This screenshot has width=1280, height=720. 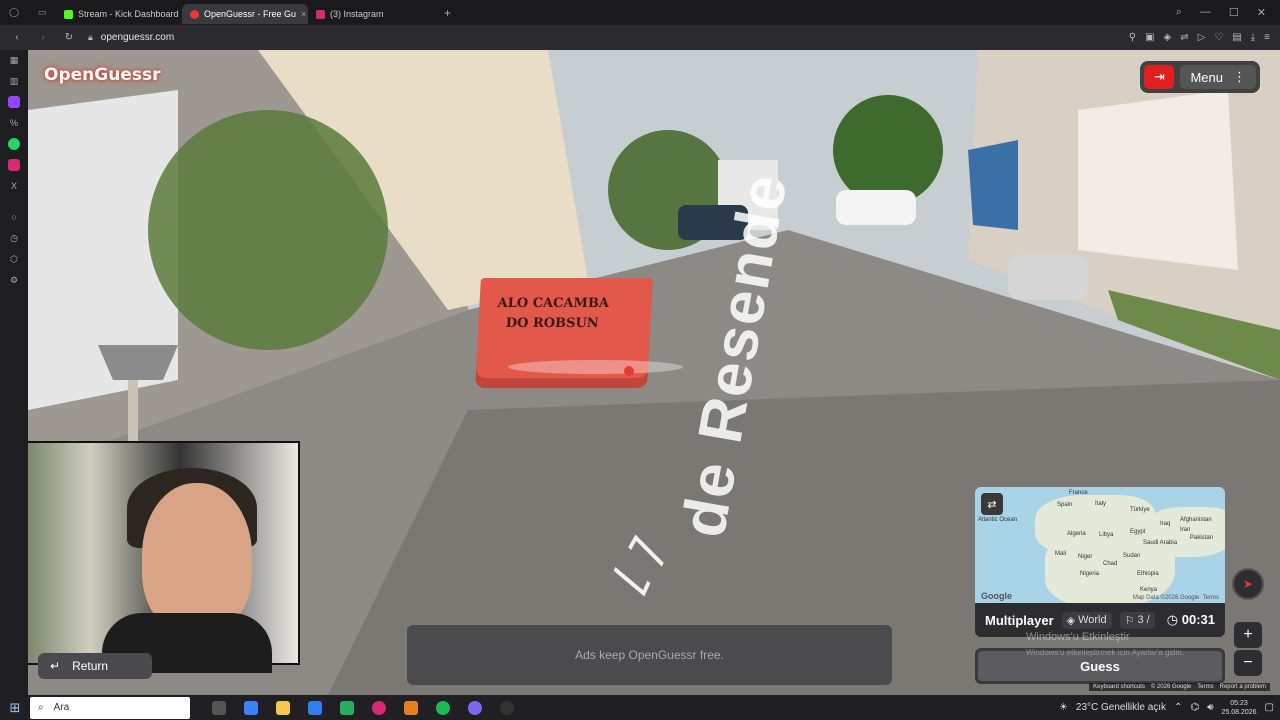 I want to click on store-icon, so click(x=347, y=707).